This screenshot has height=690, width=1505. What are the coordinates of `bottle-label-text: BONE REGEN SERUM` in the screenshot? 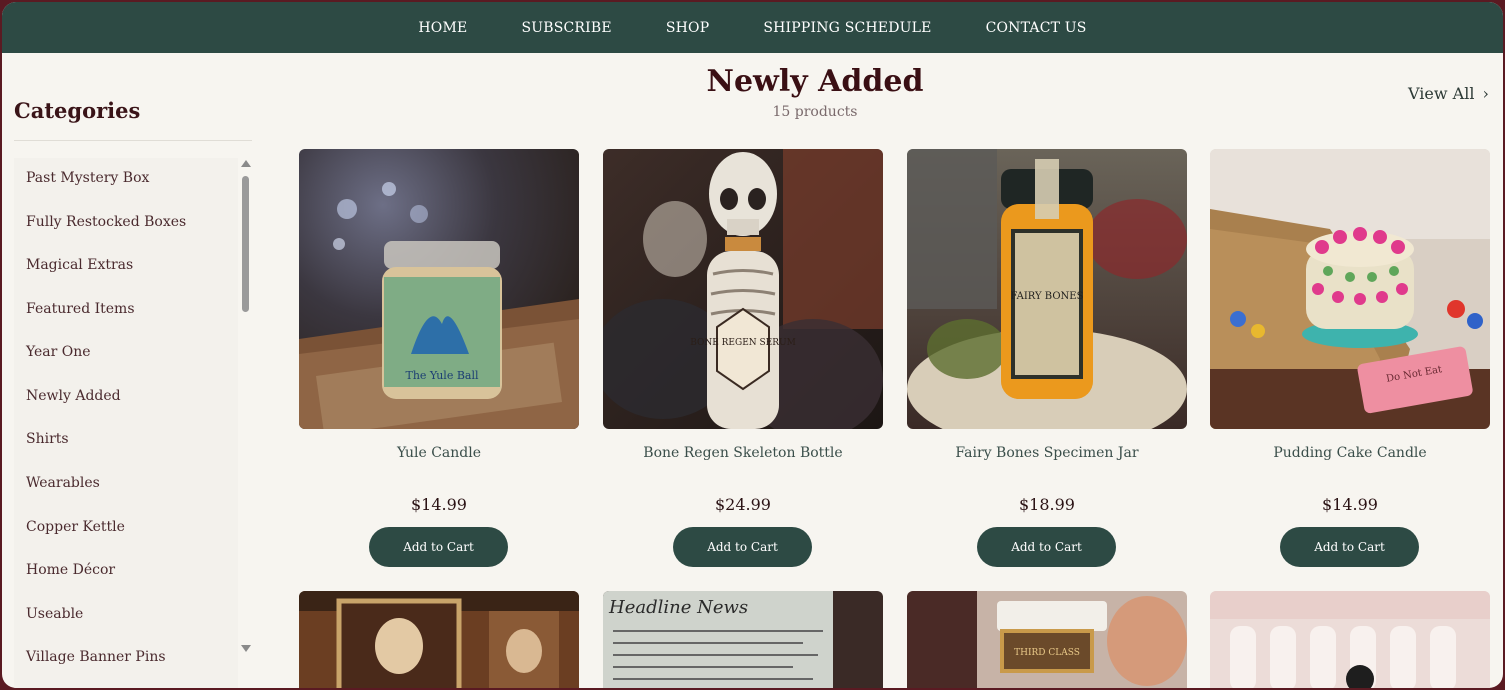 It's located at (743, 343).